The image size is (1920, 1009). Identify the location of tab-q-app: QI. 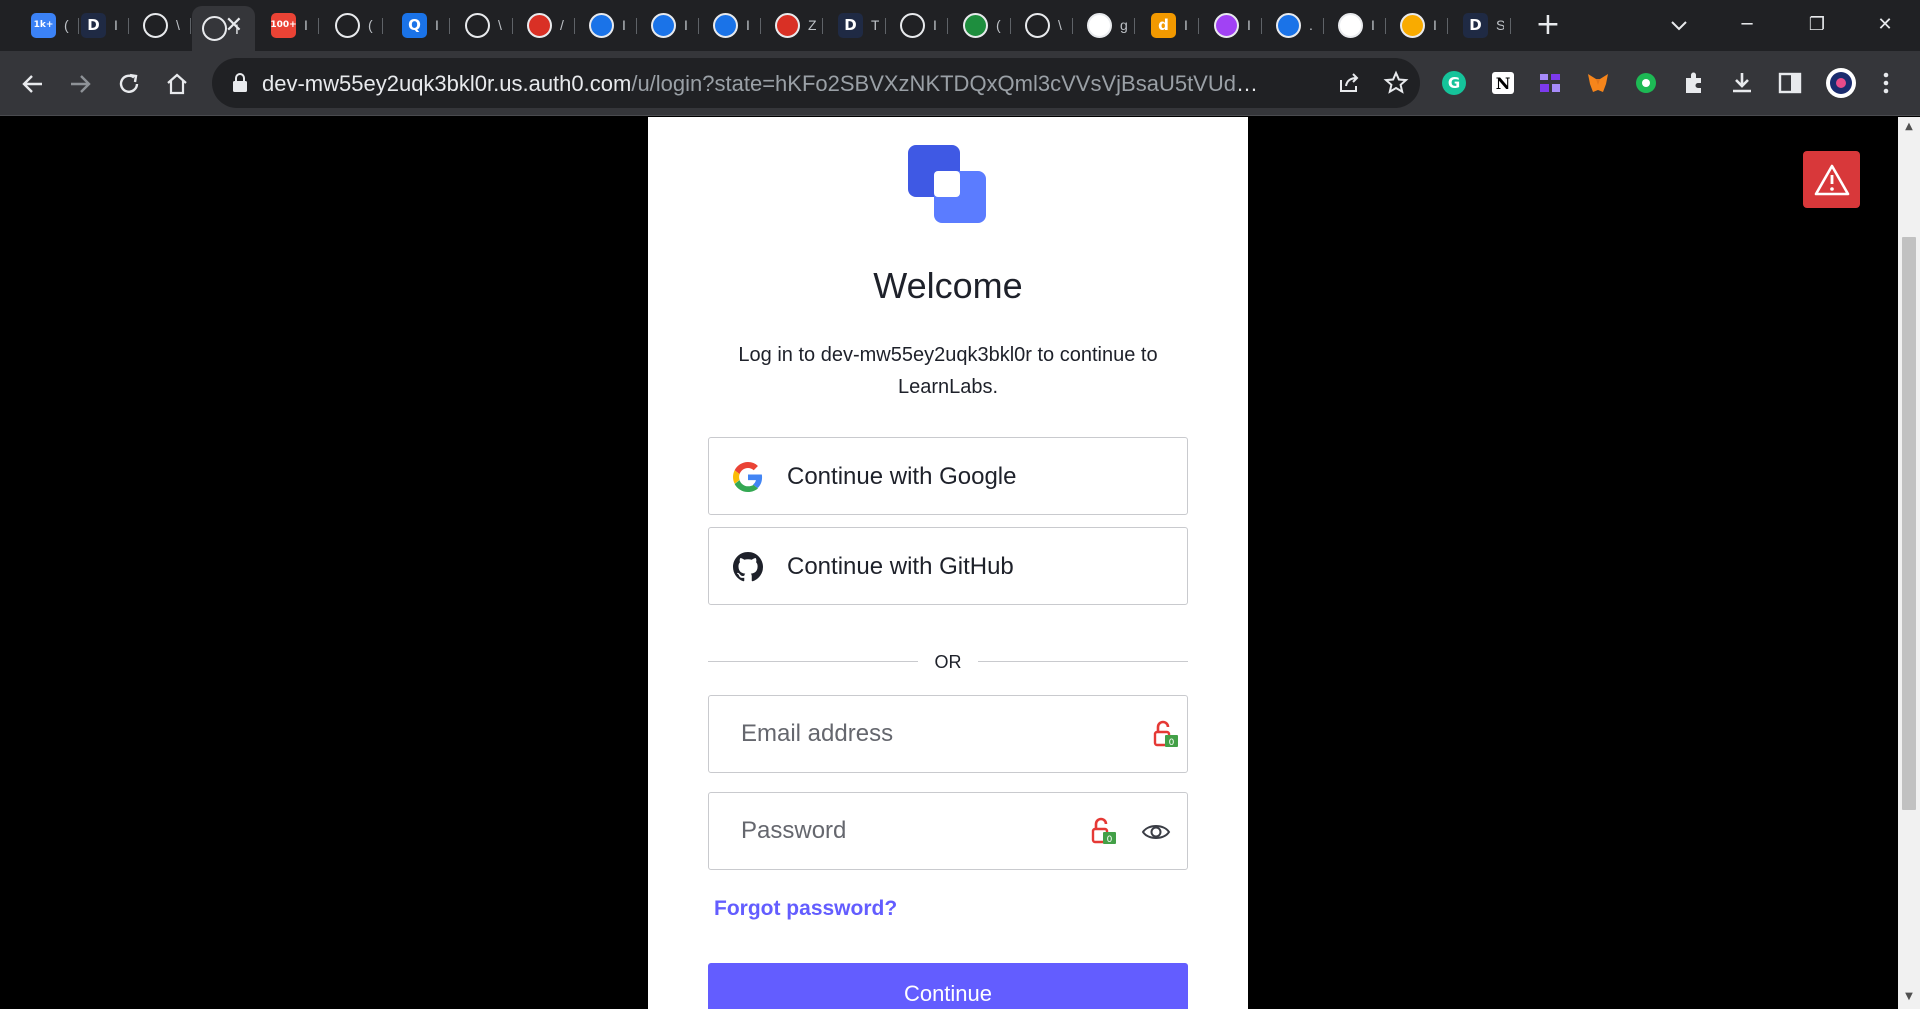
(419, 25).